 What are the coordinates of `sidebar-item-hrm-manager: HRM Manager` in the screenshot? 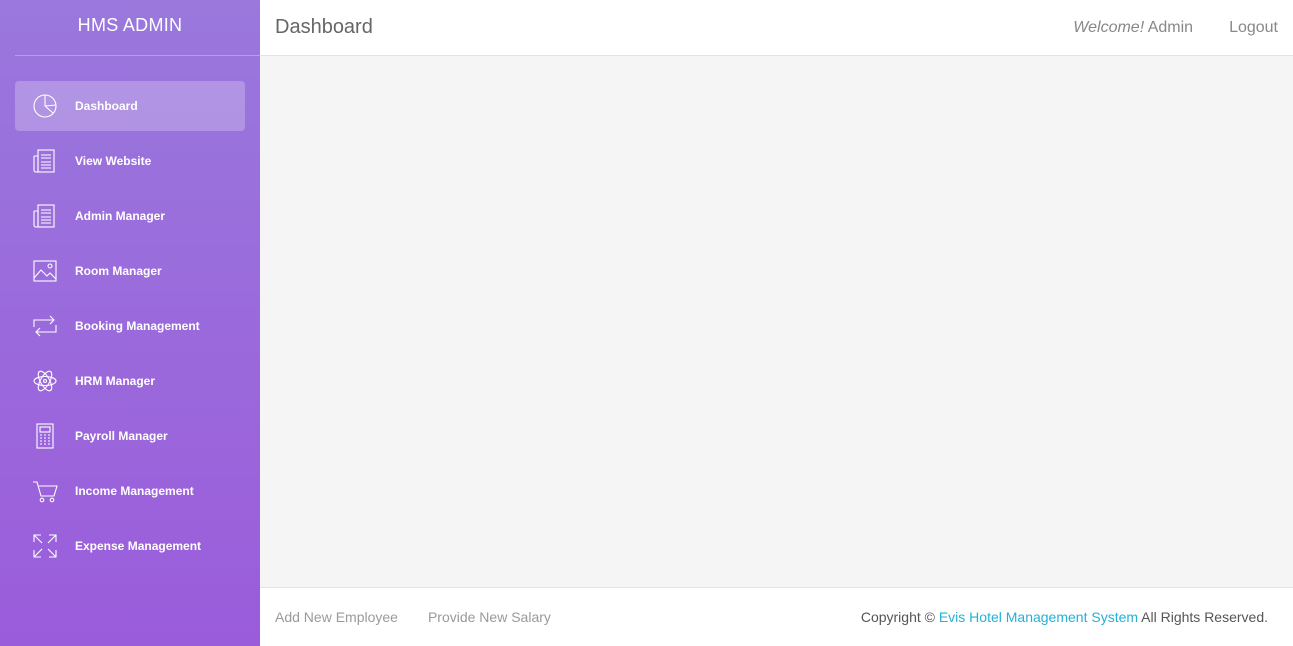 It's located at (130, 381).